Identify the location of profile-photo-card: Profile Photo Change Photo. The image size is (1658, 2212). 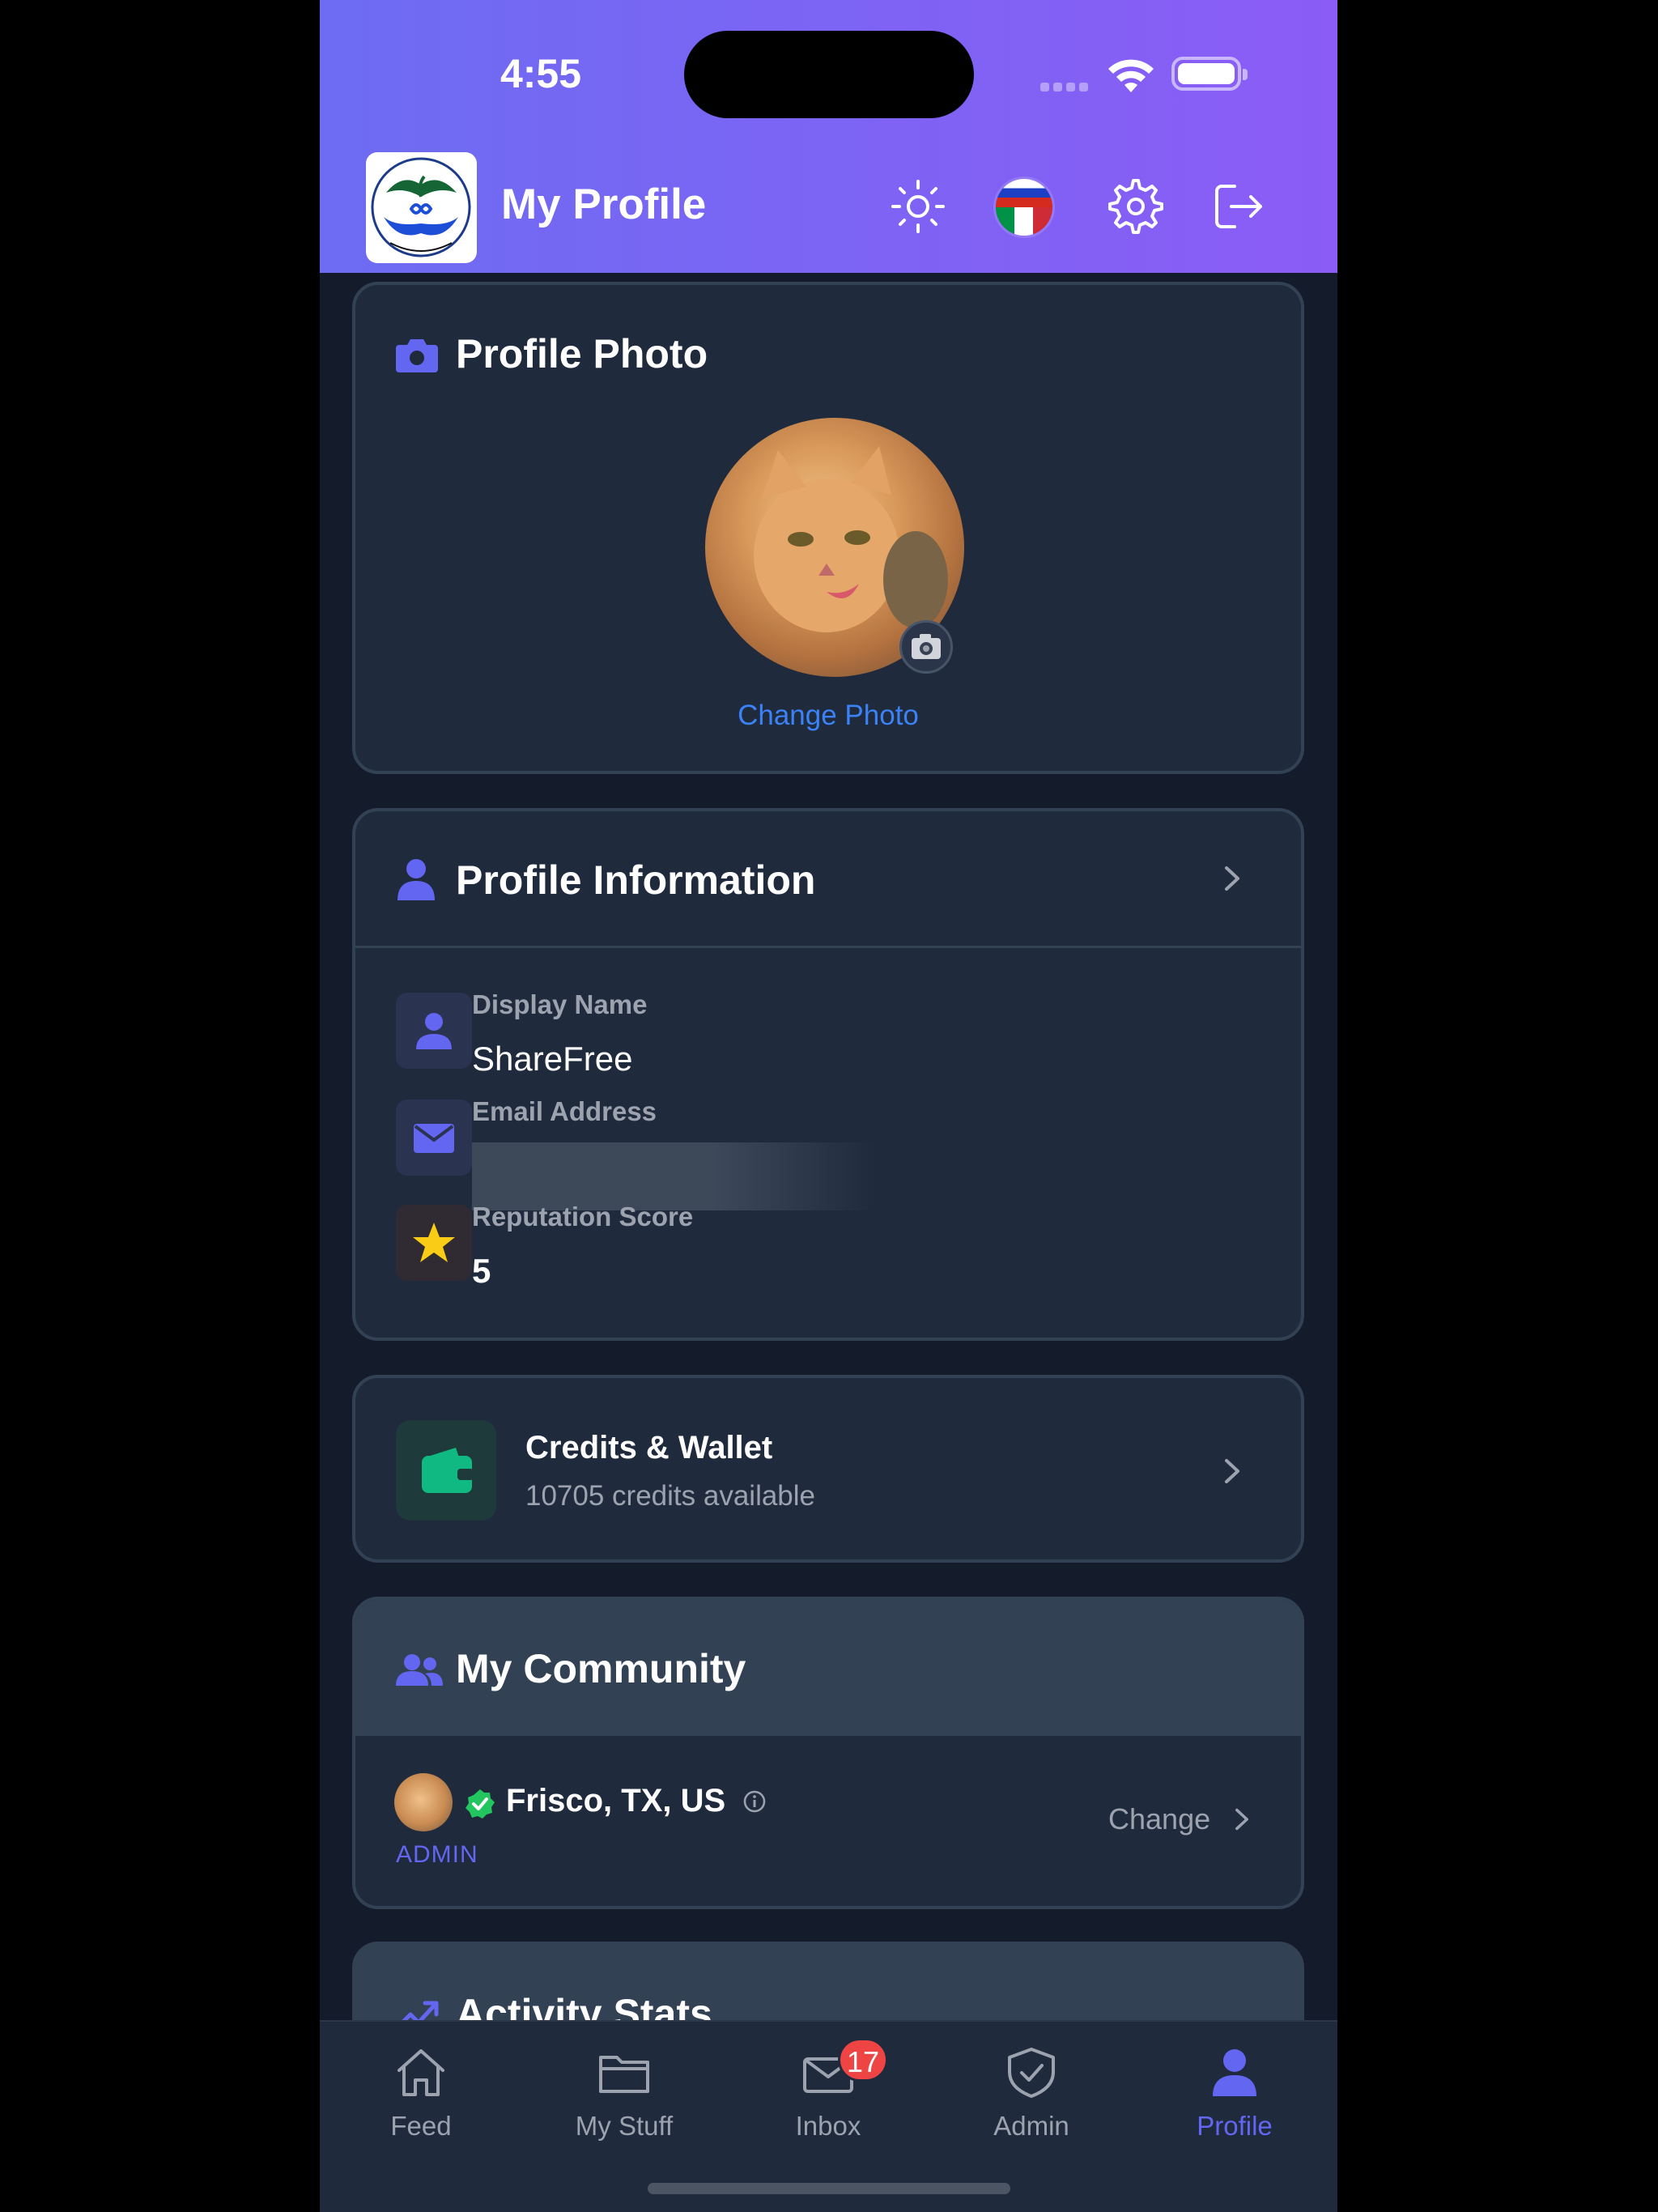
(828, 528).